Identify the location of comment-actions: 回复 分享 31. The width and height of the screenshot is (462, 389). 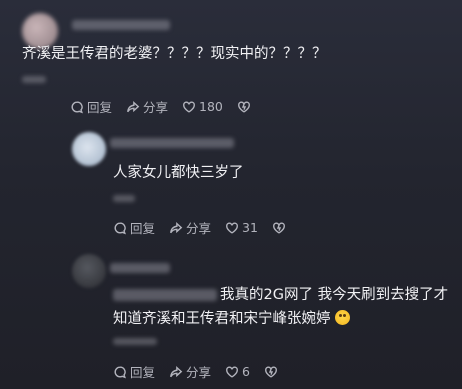
(199, 227).